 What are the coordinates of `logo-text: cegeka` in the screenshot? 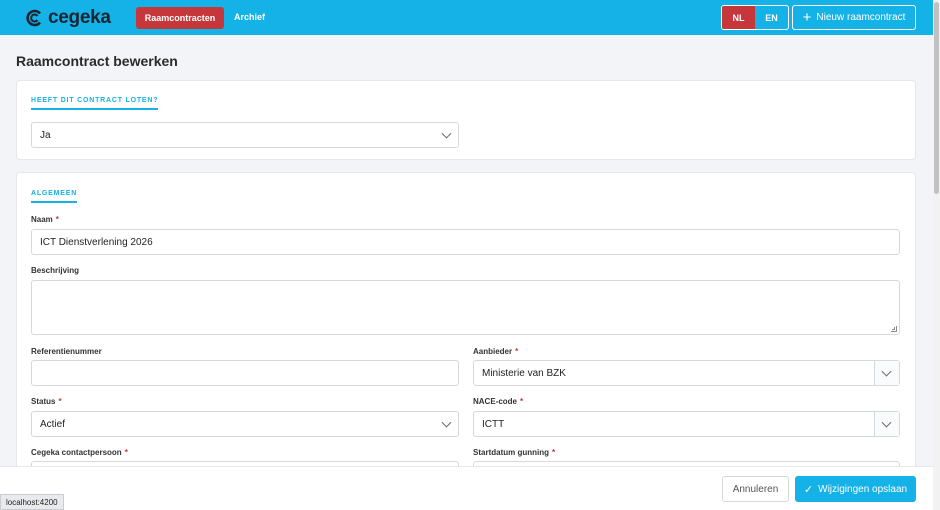 It's located at (79, 17).